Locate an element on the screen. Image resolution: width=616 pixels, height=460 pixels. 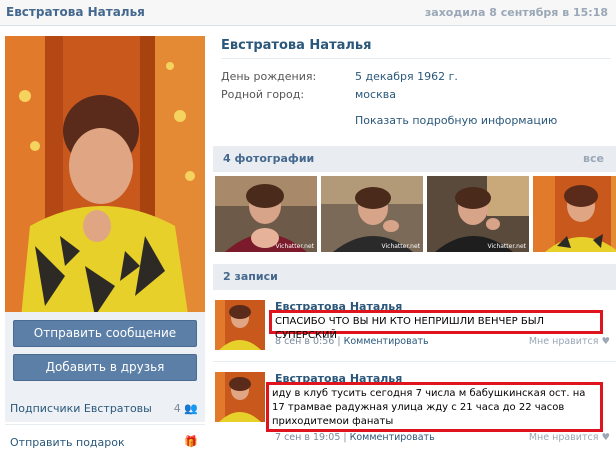
users-icon: 👥 is located at coordinates (191, 408).